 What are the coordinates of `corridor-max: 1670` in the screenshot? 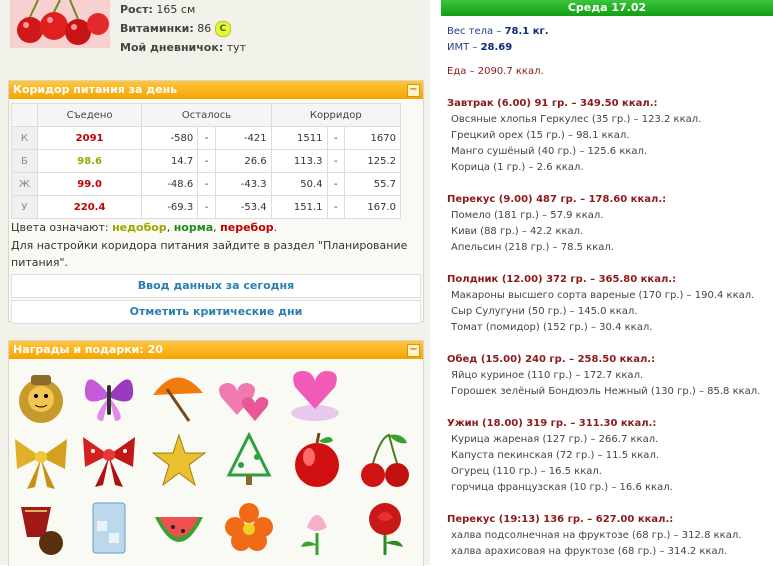 It's located at (372, 138).